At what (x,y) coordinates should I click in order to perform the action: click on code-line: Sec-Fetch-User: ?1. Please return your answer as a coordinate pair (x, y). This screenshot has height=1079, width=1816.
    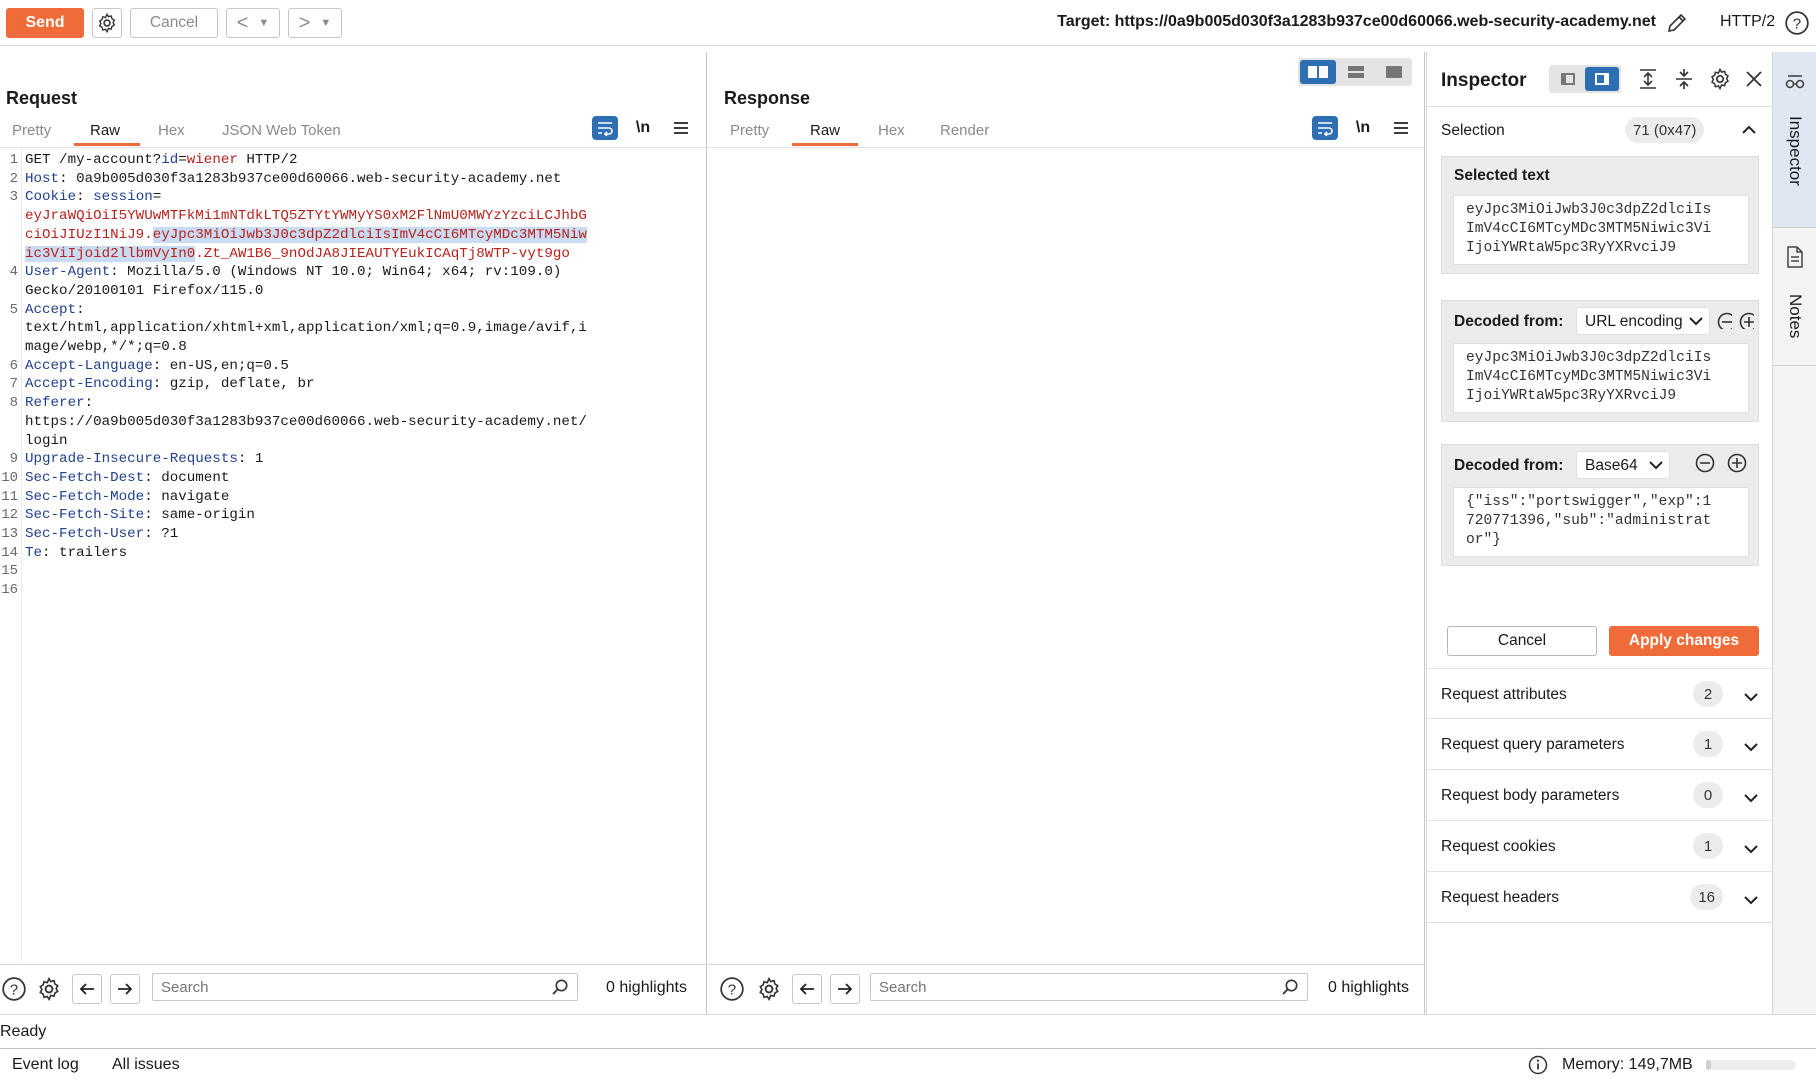
    Looking at the image, I should click on (101, 534).